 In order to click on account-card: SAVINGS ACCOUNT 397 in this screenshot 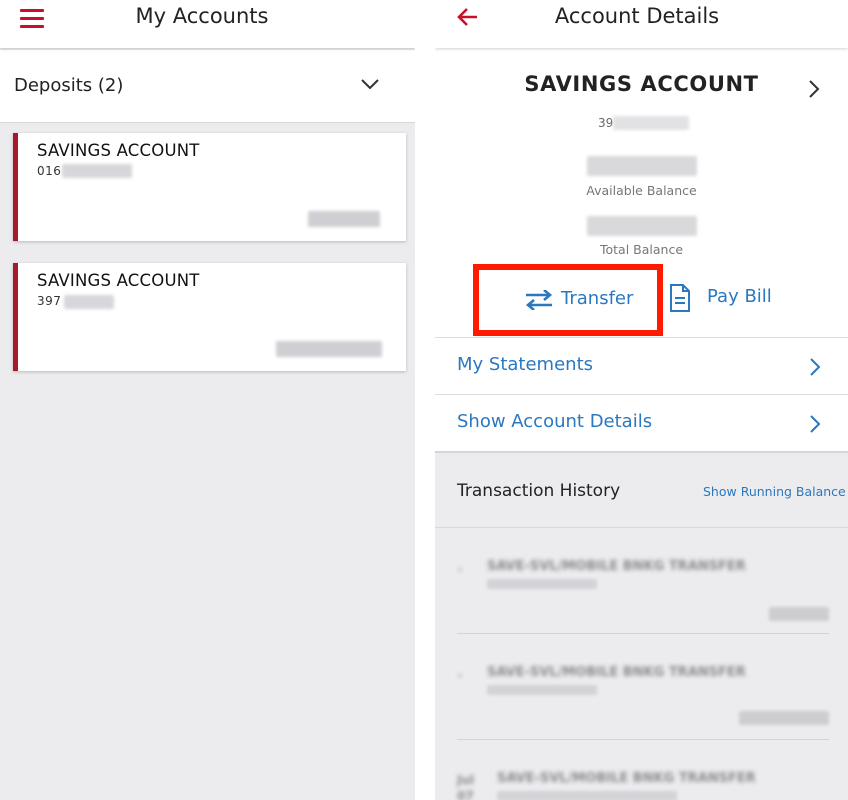, I will do `click(209, 317)`.